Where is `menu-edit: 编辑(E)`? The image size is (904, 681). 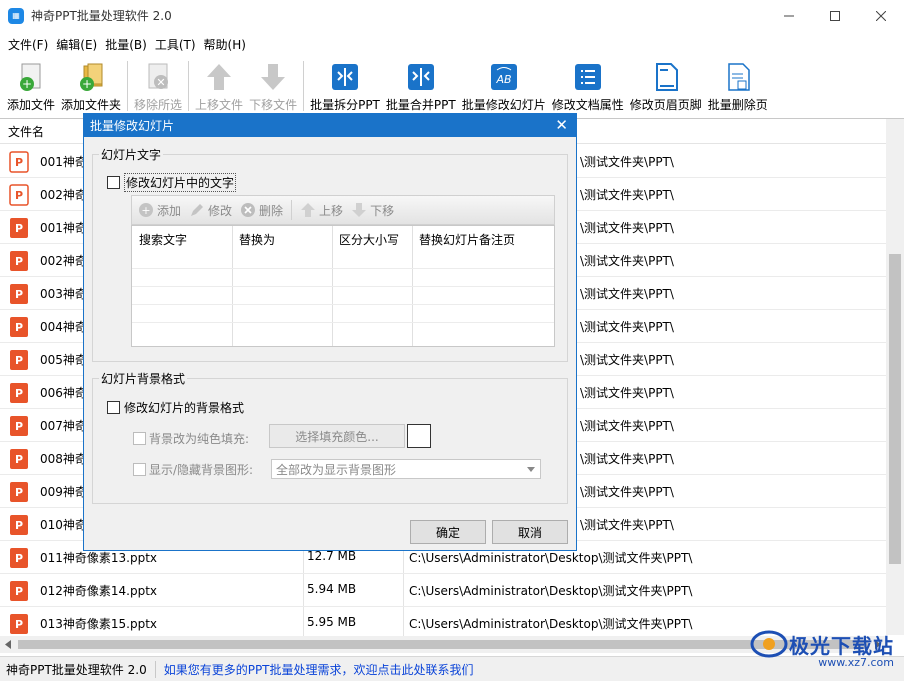 menu-edit: 编辑(E) is located at coordinates (76, 44).